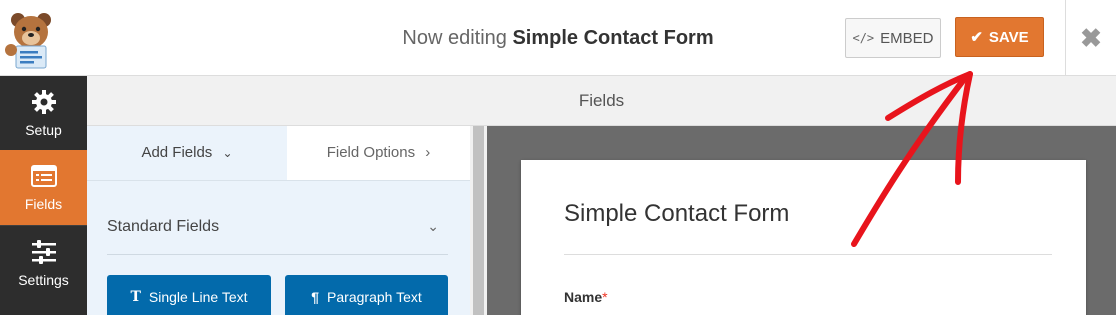  What do you see at coordinates (605, 297) in the screenshot?
I see `required-mark: *` at bounding box center [605, 297].